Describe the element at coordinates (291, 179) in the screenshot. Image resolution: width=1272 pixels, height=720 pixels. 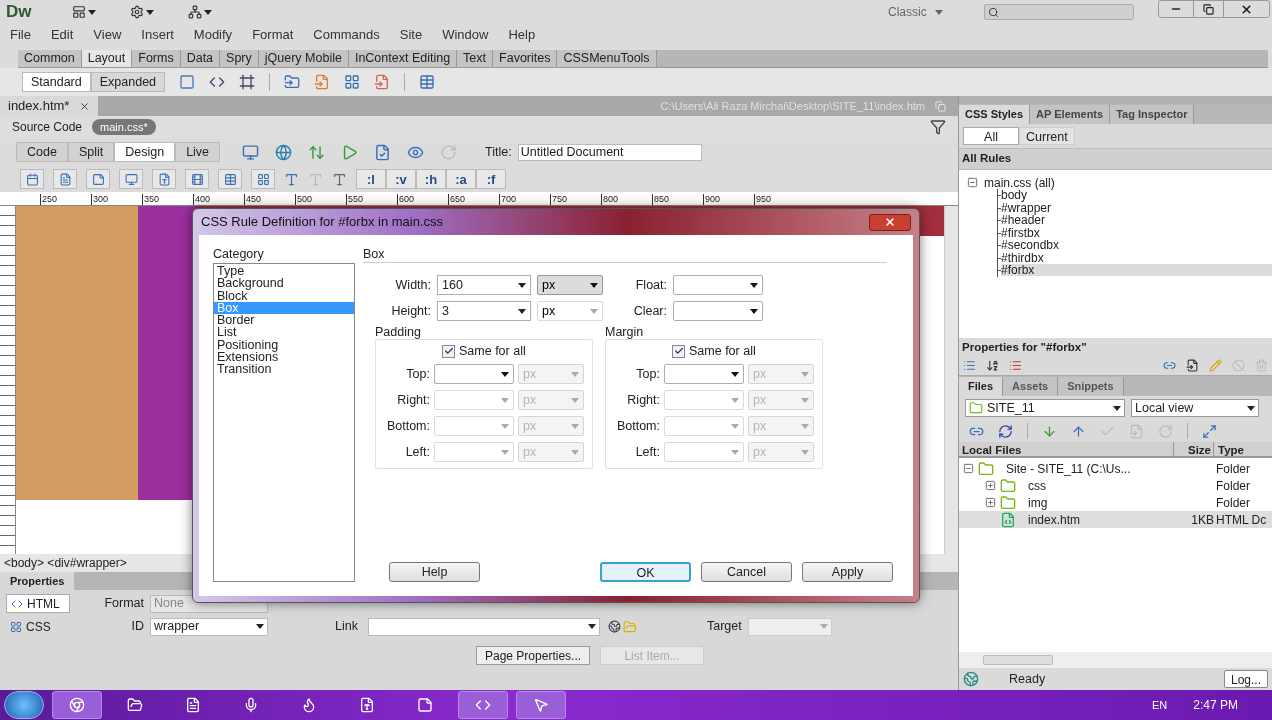
I see `text-icon` at that location.